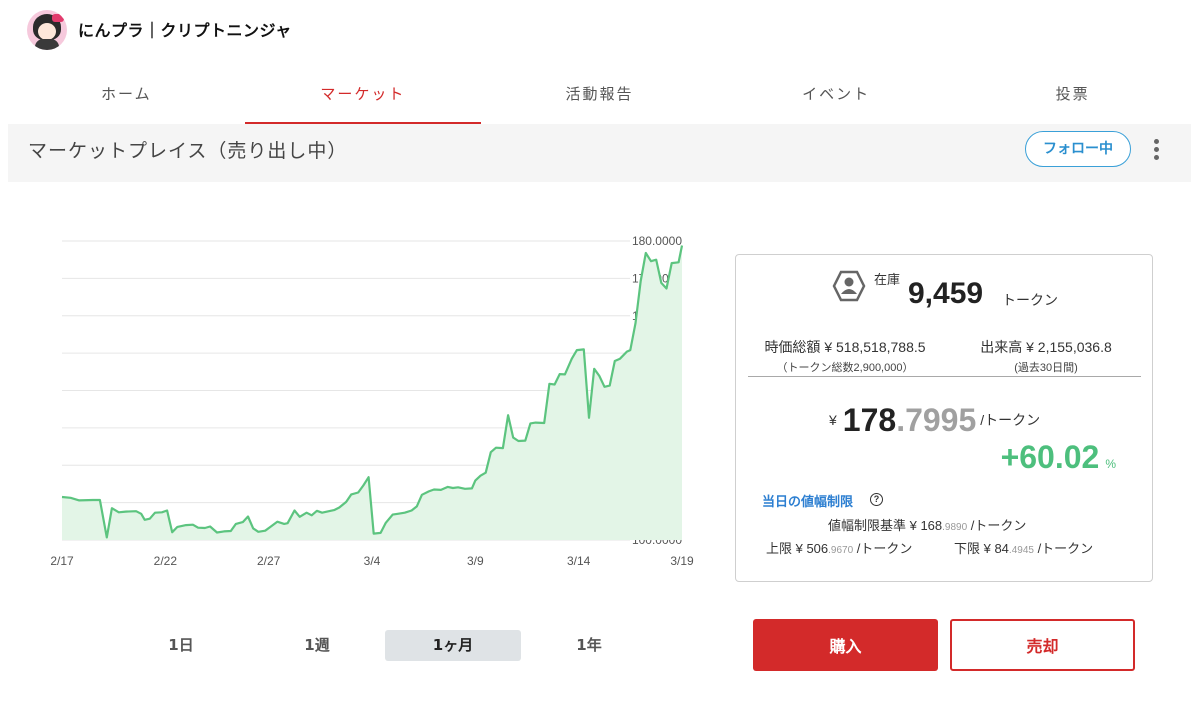  I want to click on x-tick-label: 3/14, so click(579, 561).